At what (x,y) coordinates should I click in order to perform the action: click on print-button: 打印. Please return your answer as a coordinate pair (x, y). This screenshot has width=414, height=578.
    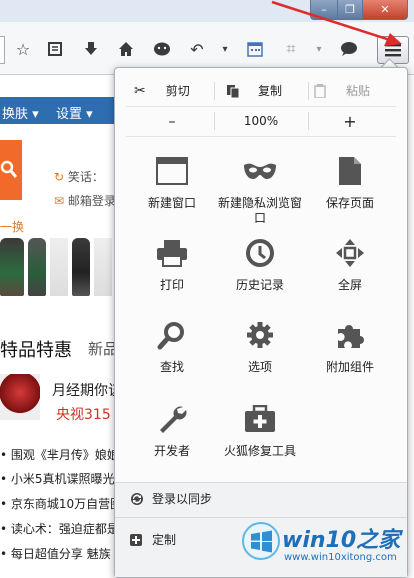
    Looking at the image, I should click on (172, 269).